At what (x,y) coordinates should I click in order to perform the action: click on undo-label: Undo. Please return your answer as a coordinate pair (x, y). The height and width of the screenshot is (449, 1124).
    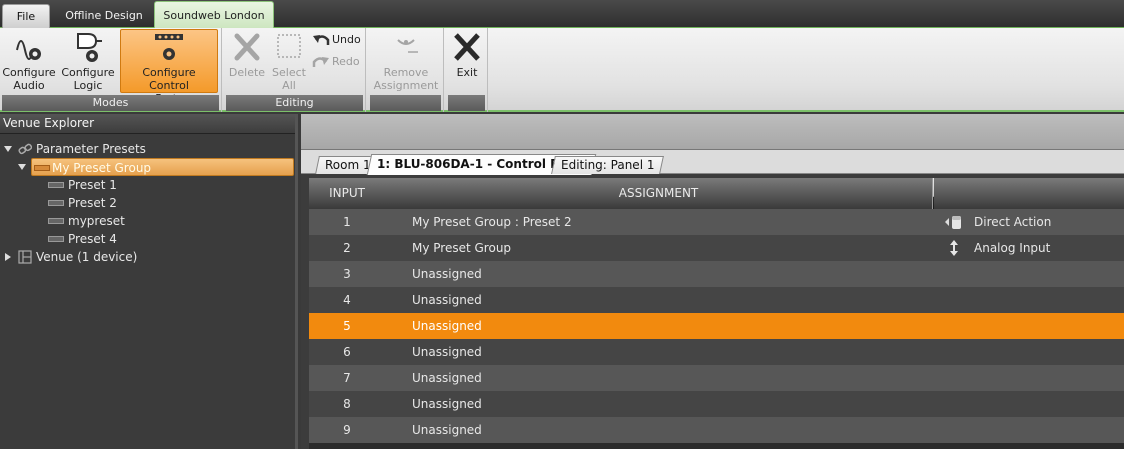
    Looking at the image, I should click on (346, 39).